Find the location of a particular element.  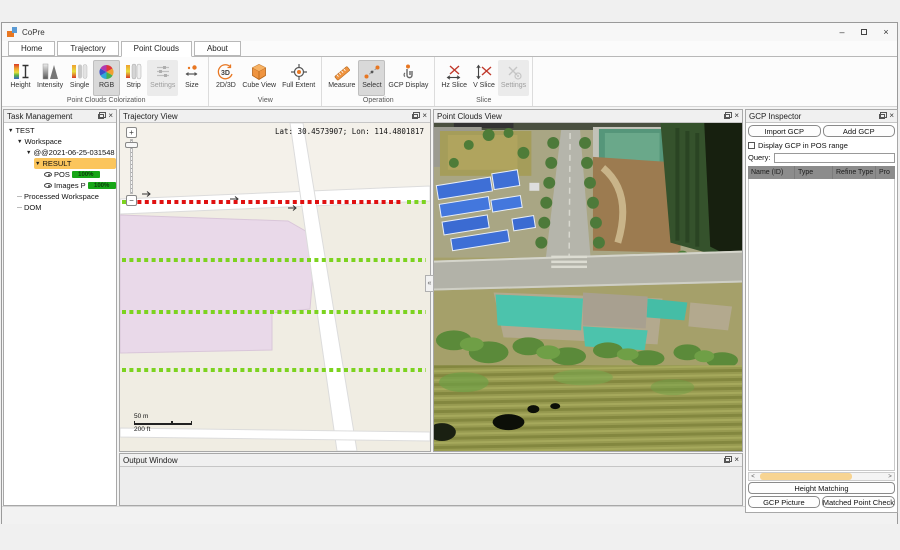

tab-trajectory: Trajectory is located at coordinates (88, 48).